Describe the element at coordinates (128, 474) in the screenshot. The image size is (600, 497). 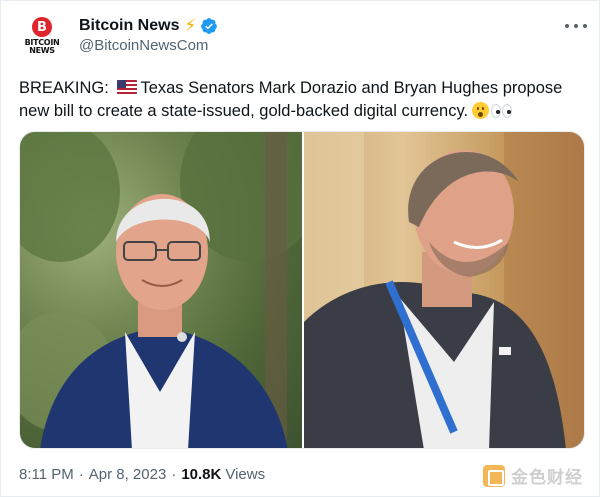
I see `tweet-date: Apr 8, 2023` at that location.